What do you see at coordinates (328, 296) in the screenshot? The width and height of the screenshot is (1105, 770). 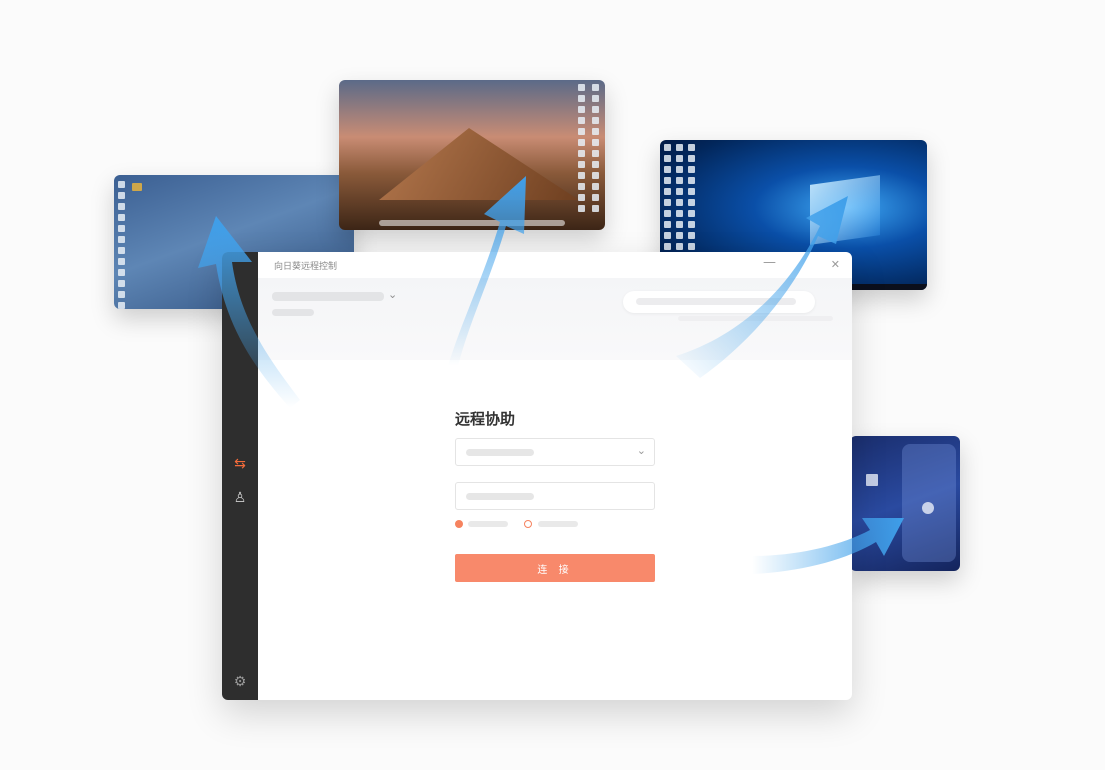 I see `device-name-placeholder` at bounding box center [328, 296].